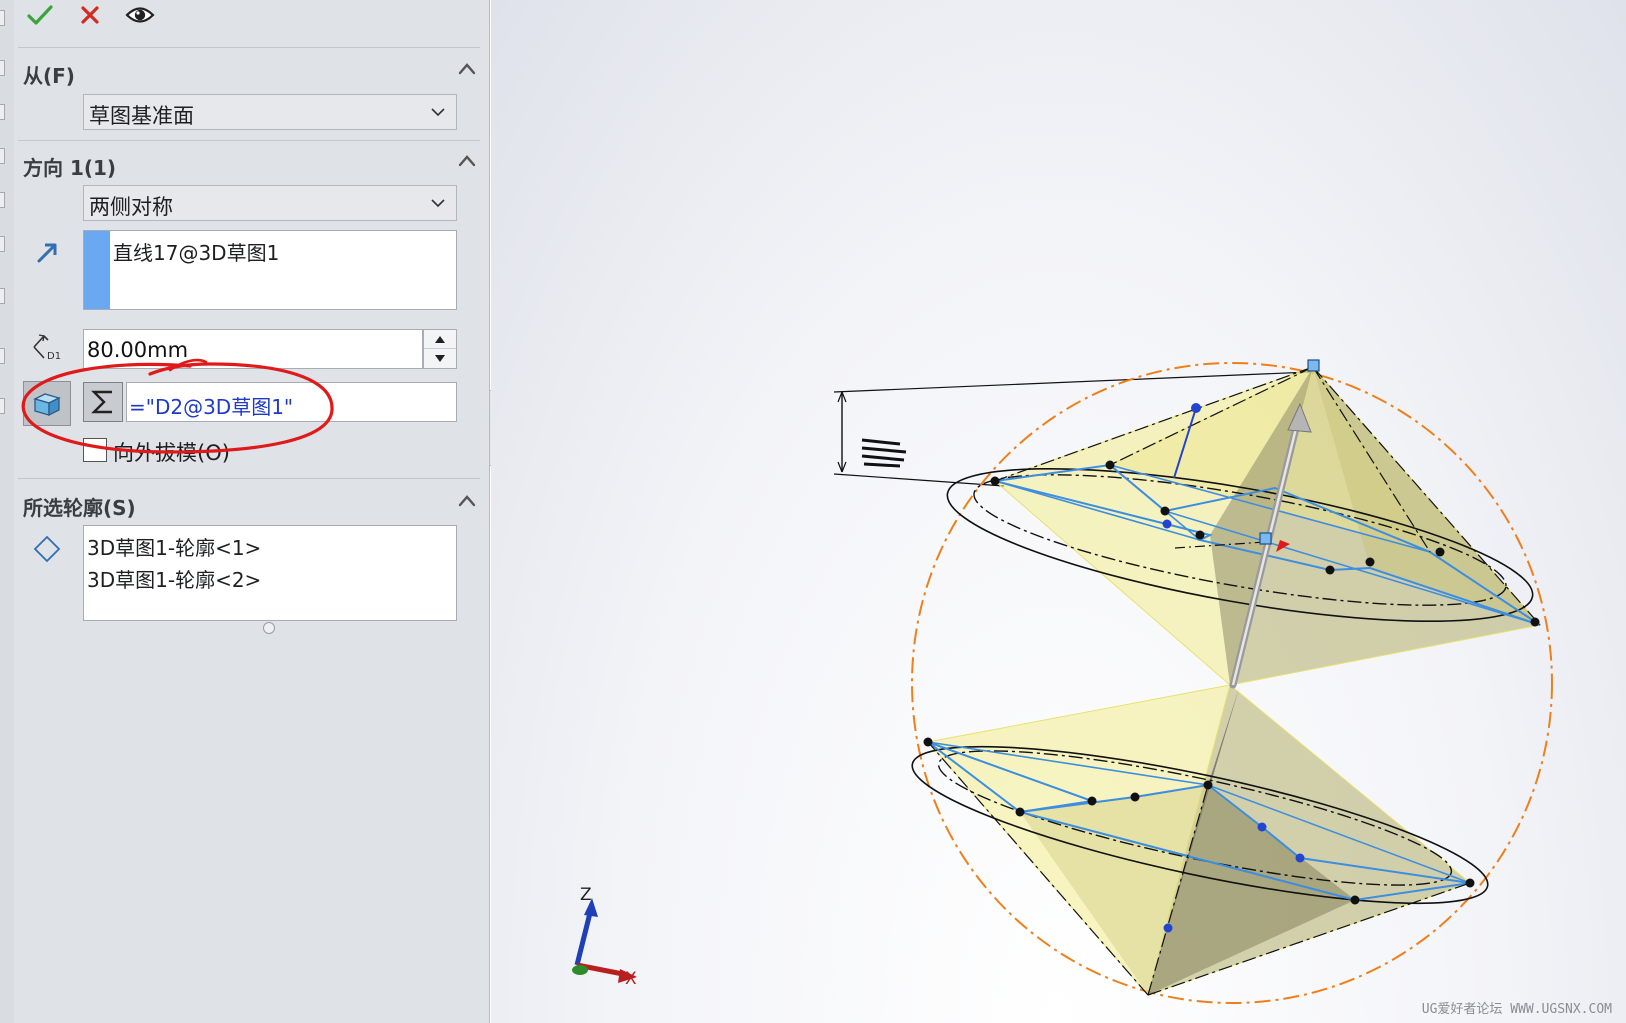 The image size is (1626, 1023). Describe the element at coordinates (604, 937) in the screenshot. I see `coordinate-triad: Z X` at that location.